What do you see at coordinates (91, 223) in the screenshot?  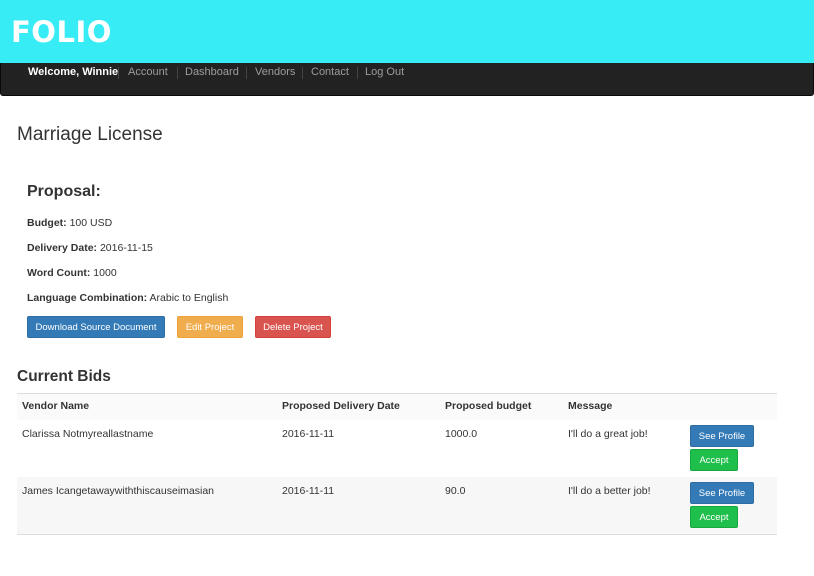 I see `budget-value: 100 USD` at bounding box center [91, 223].